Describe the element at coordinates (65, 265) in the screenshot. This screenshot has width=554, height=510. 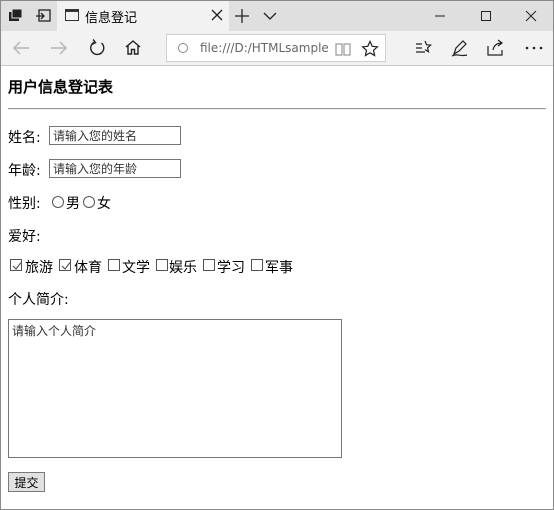
I see `hobby-checkbox-sports` at that location.